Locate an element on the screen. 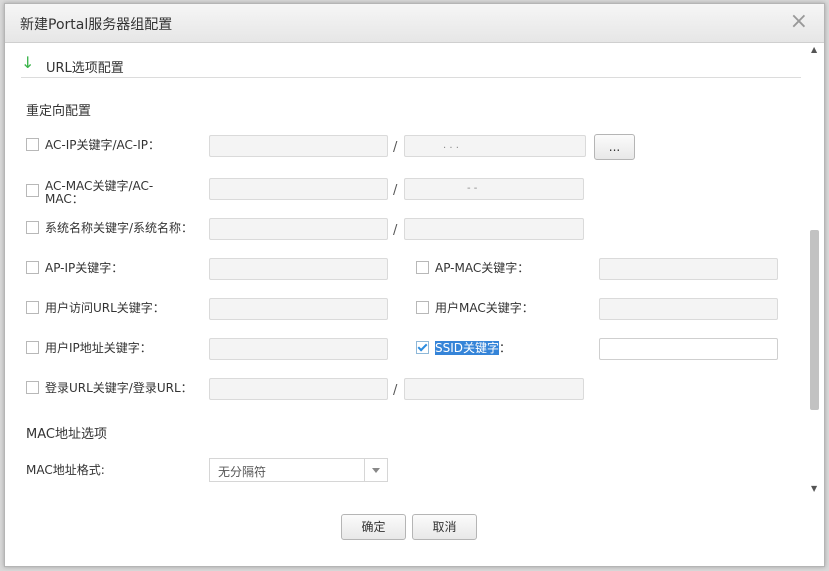 Image resolution: width=829 pixels, height=571 pixels. apmac-keyword-input is located at coordinates (688, 269).